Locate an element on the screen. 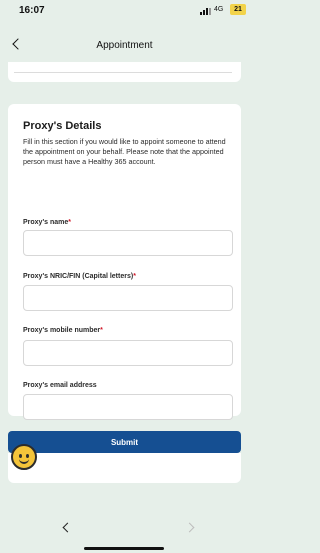 Image resolution: width=320 pixels, height=553 pixels. proxy-name-label: Proxy's name* is located at coordinates (47, 222).